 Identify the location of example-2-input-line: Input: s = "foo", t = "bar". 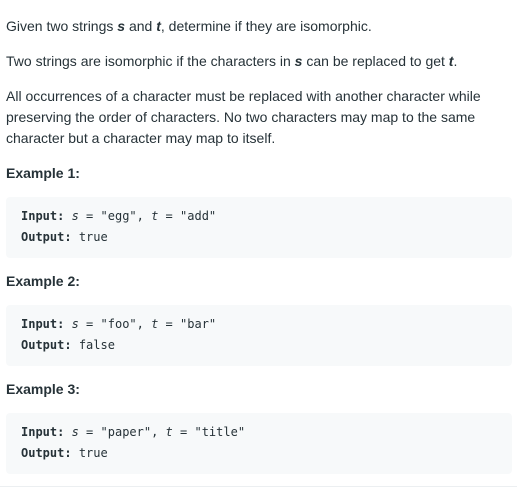
(119, 324).